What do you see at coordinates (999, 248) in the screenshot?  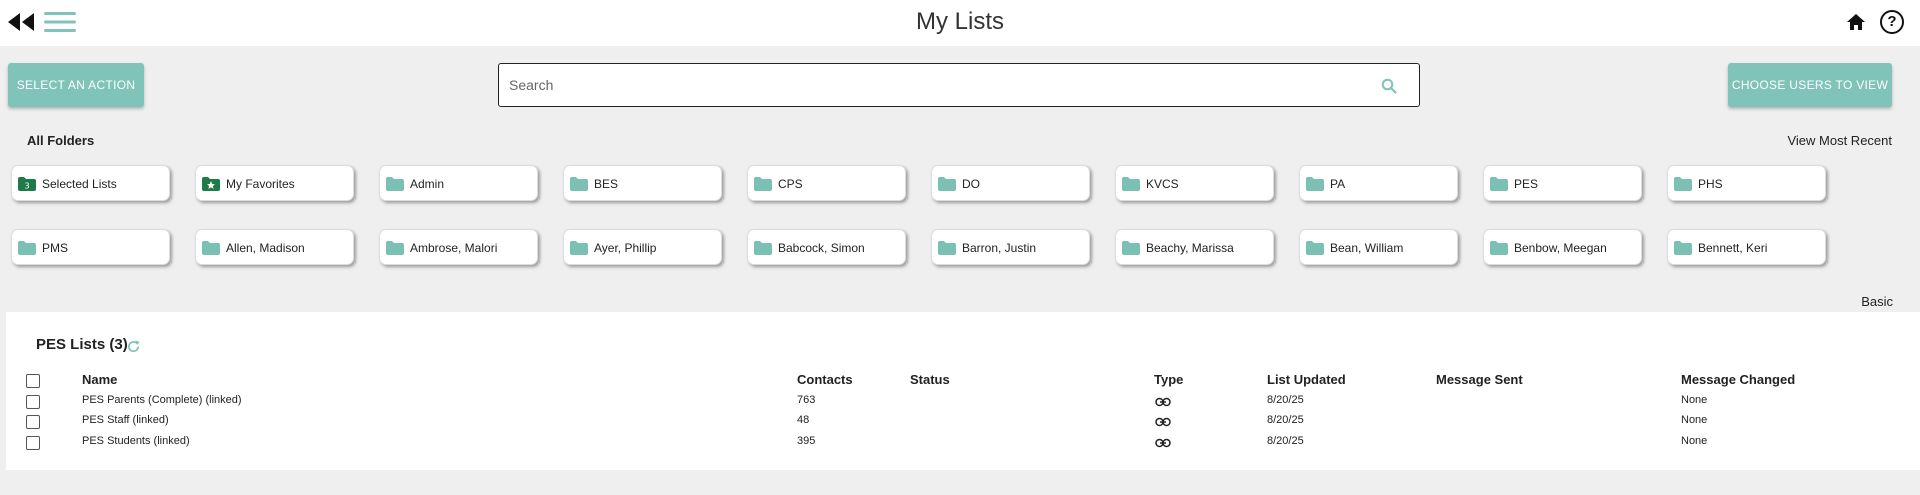 I see `folder-label: Barron, Justin` at bounding box center [999, 248].